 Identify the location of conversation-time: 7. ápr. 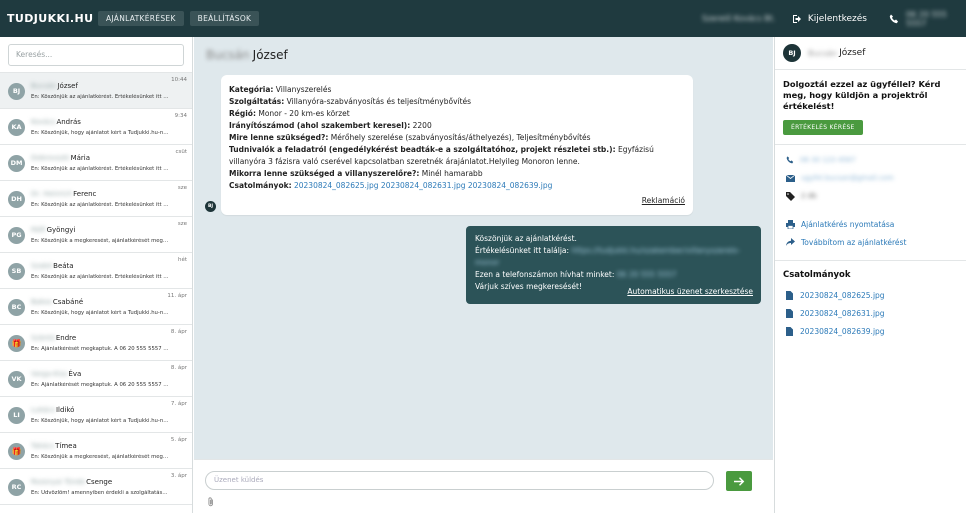
(178, 404).